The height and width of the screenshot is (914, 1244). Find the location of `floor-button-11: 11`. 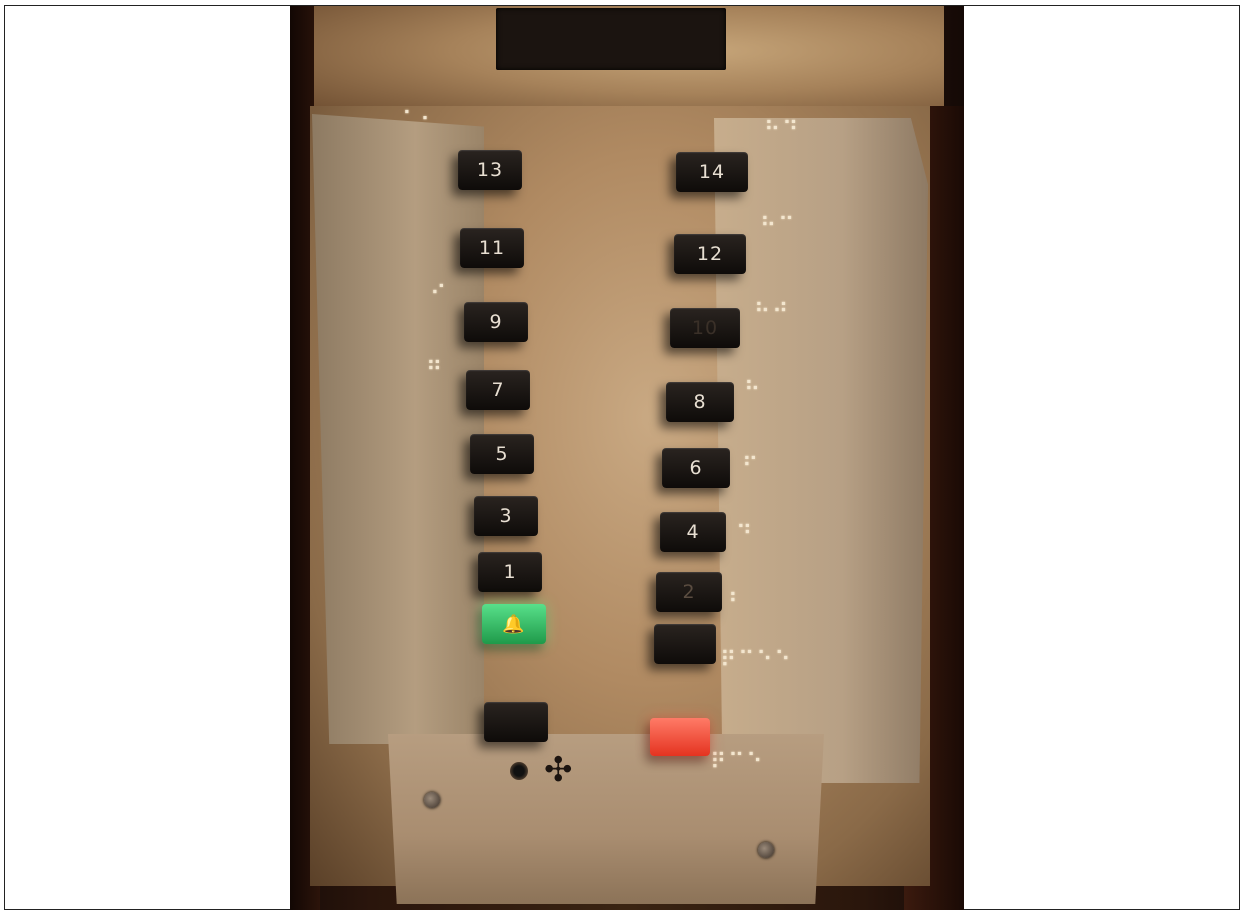

floor-button-11: 11 is located at coordinates (492, 248).